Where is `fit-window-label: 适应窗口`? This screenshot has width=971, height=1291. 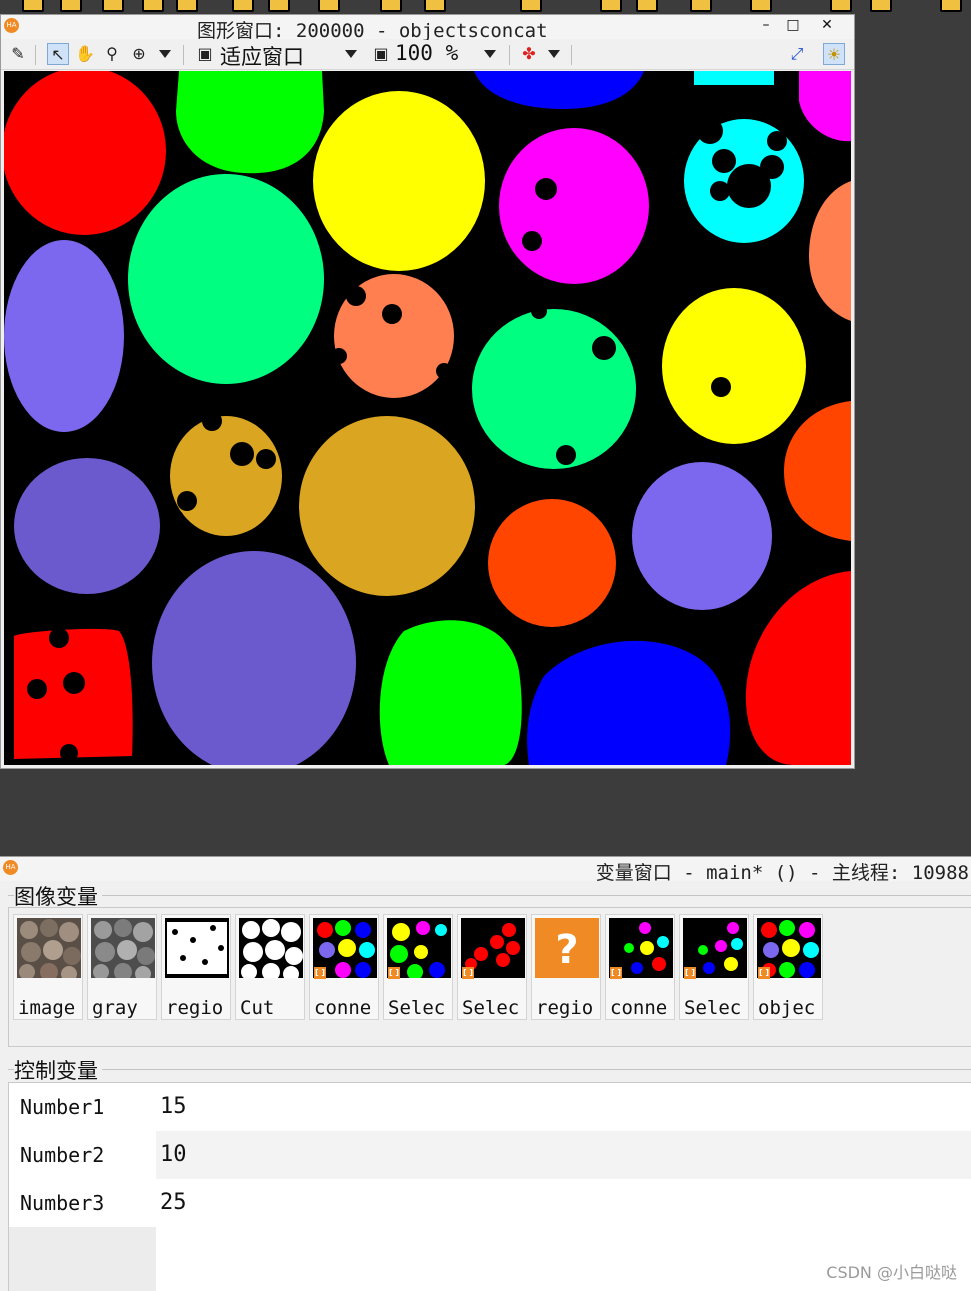
fit-window-label: 适应窗口 is located at coordinates (262, 56).